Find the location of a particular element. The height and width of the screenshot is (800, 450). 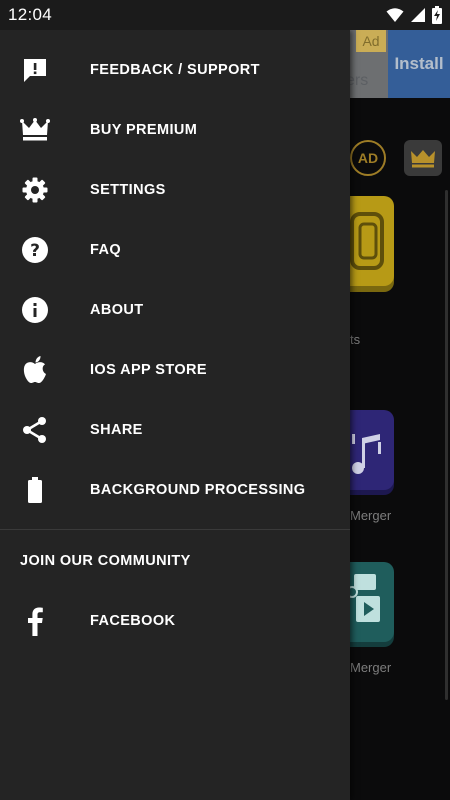

menu-item-label: IOS APP STORE is located at coordinates (148, 370).